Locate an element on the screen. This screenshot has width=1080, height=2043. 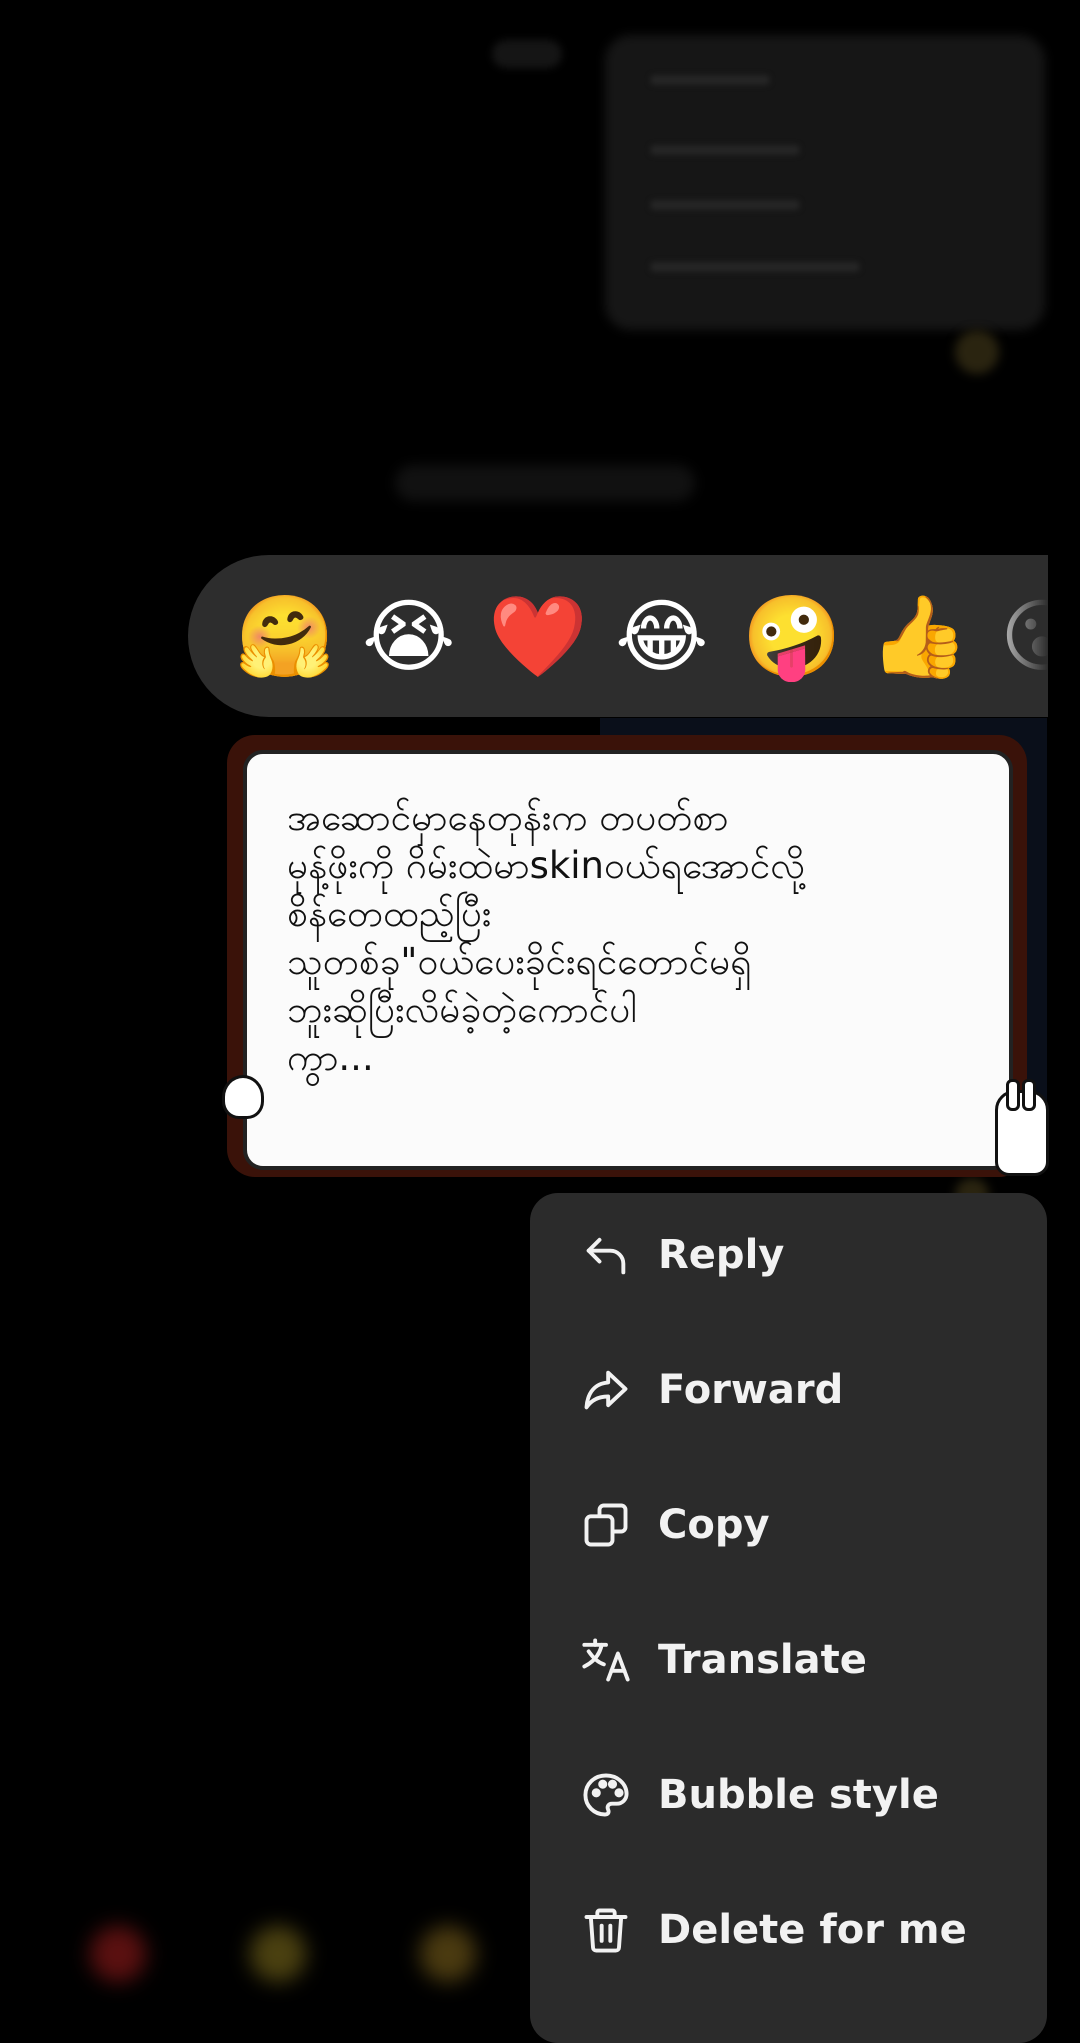
reaction-bar: 🤗 😭 ❤️ 😂 🤪 👍 😮 is located at coordinates (618, 636).